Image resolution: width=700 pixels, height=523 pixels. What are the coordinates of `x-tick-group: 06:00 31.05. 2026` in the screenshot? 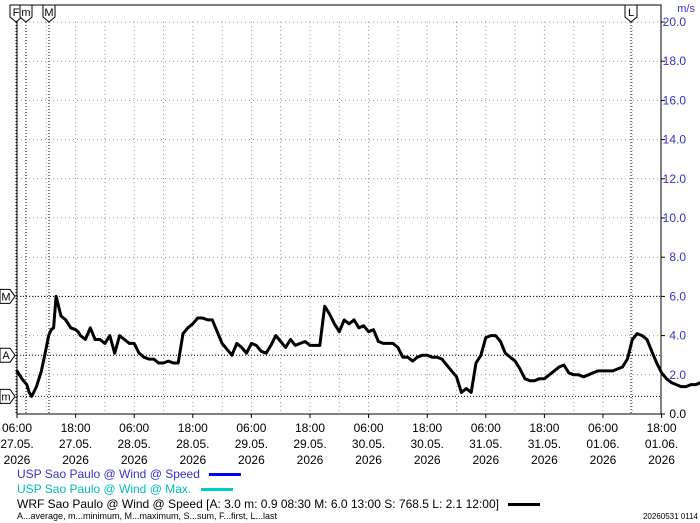 It's located at (485, 440).